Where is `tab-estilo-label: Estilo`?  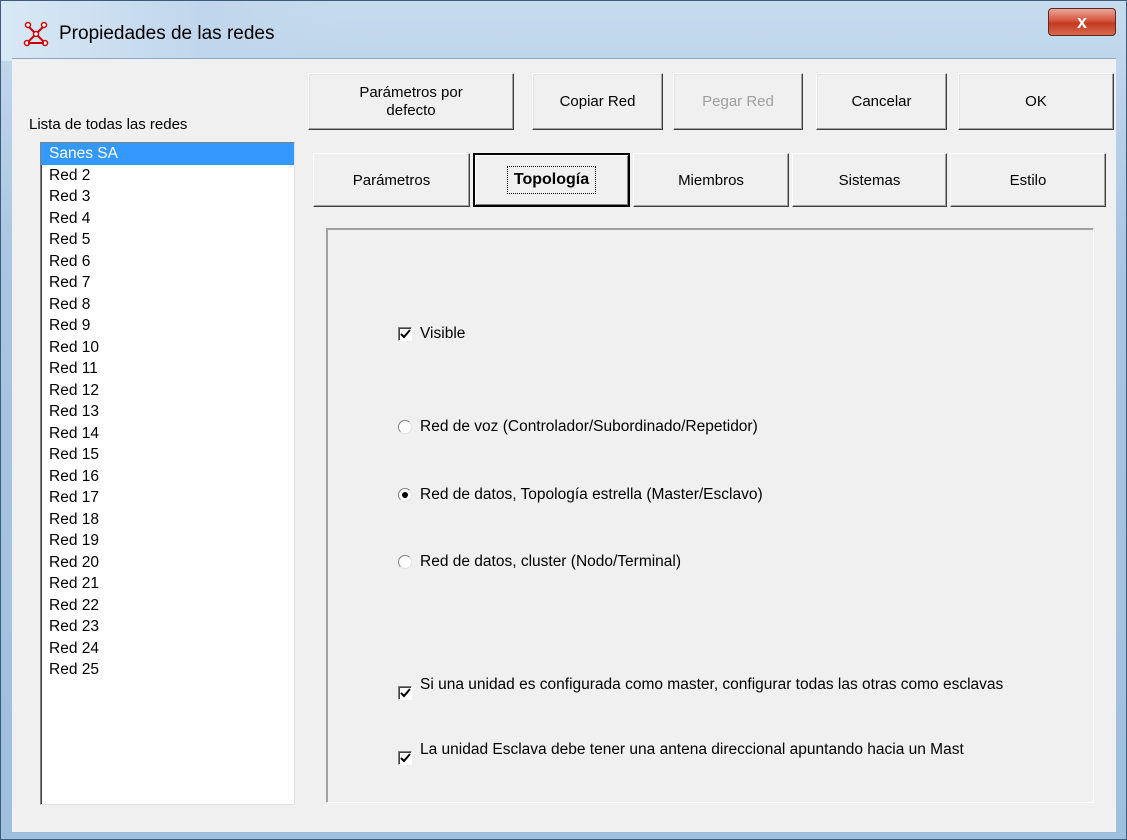
tab-estilo-label: Estilo is located at coordinates (1028, 180).